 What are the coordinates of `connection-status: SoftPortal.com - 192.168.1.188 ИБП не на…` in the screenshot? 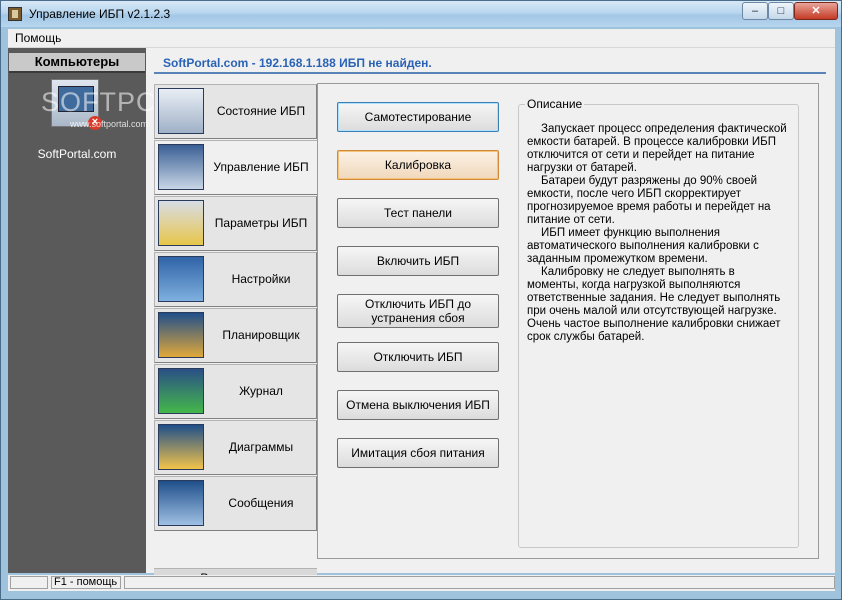 It's located at (297, 63).